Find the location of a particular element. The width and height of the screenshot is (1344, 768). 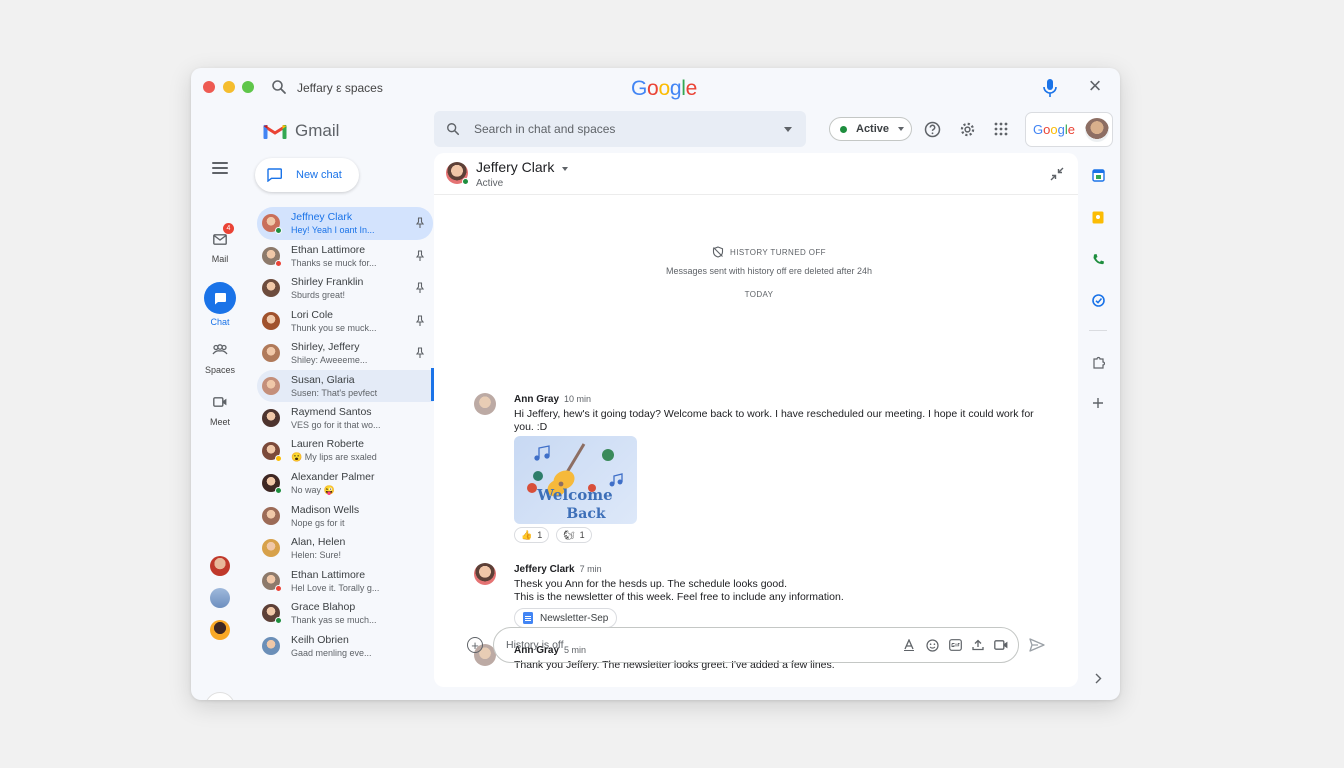

new-chat-button: New chat is located at coordinates (307, 175).